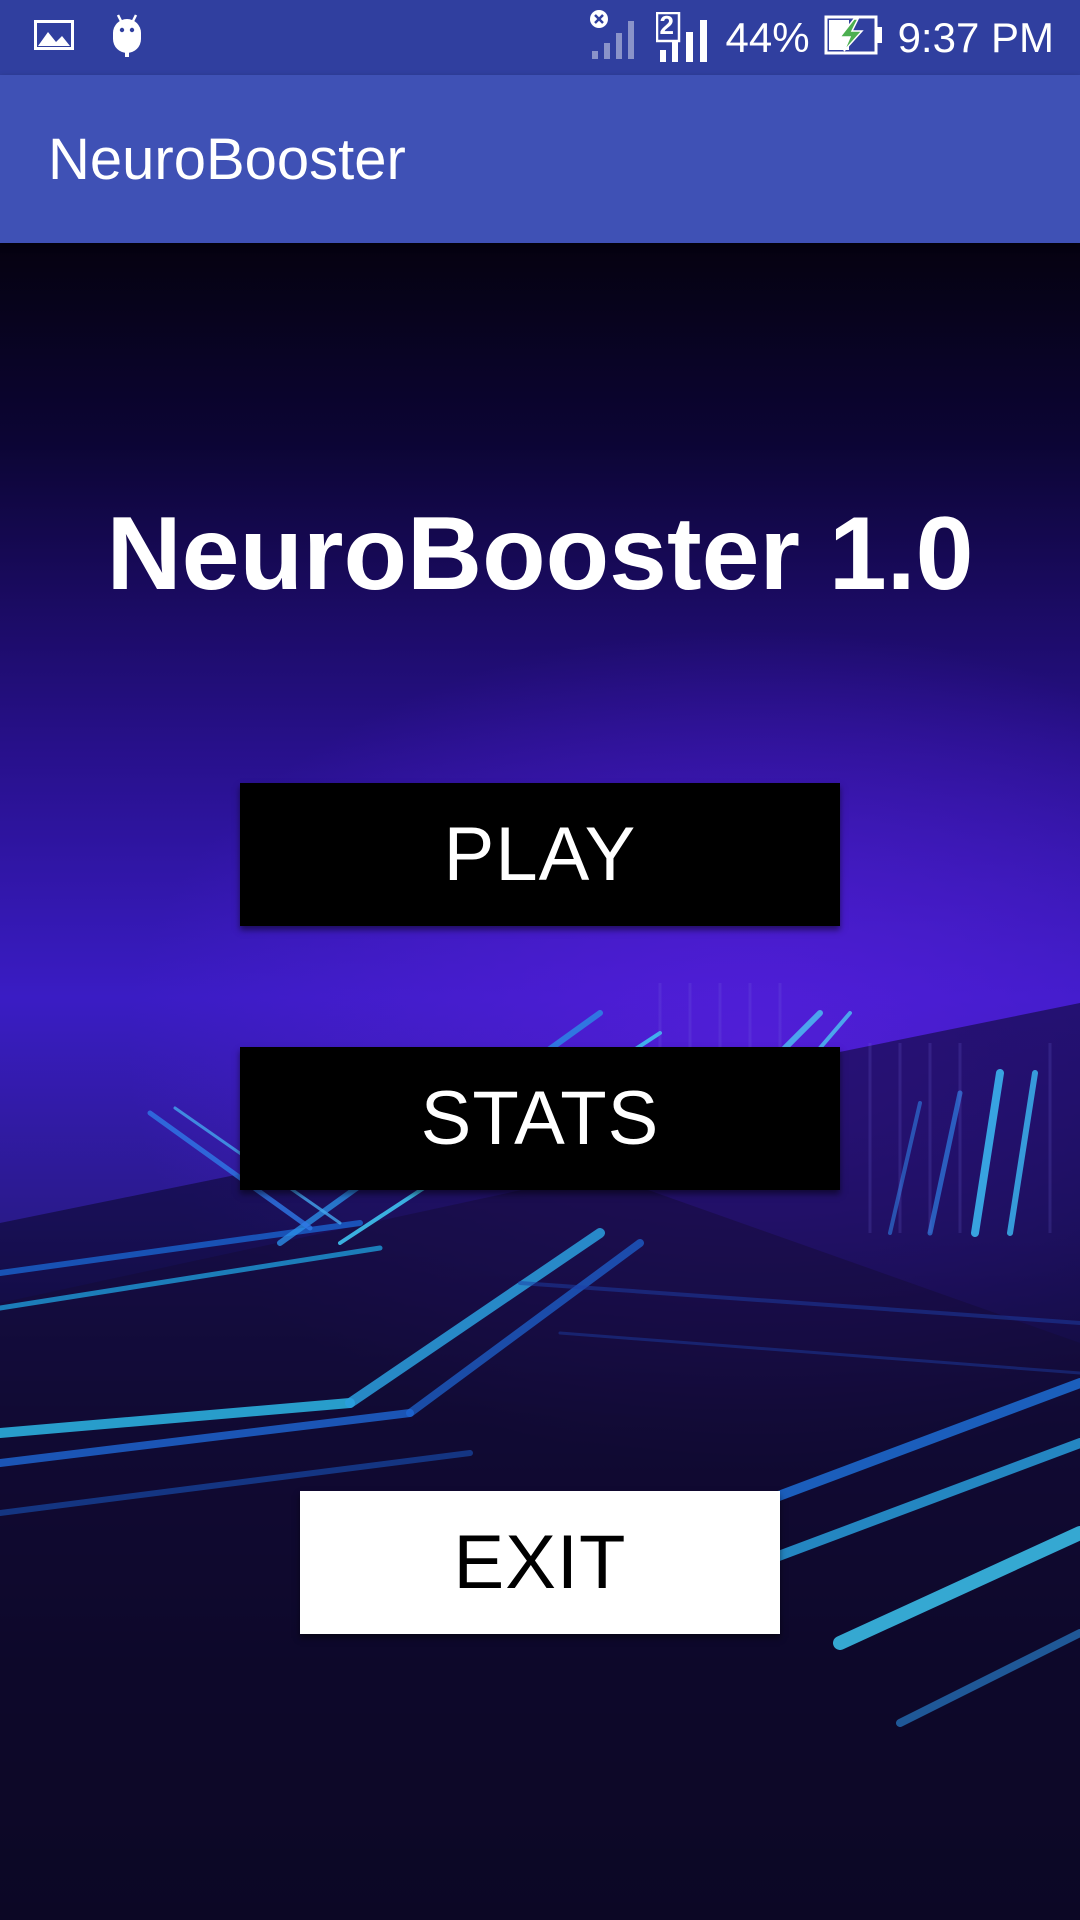 This screenshot has width=1080, height=1920. I want to click on battery-charging-icon, so click(854, 37).